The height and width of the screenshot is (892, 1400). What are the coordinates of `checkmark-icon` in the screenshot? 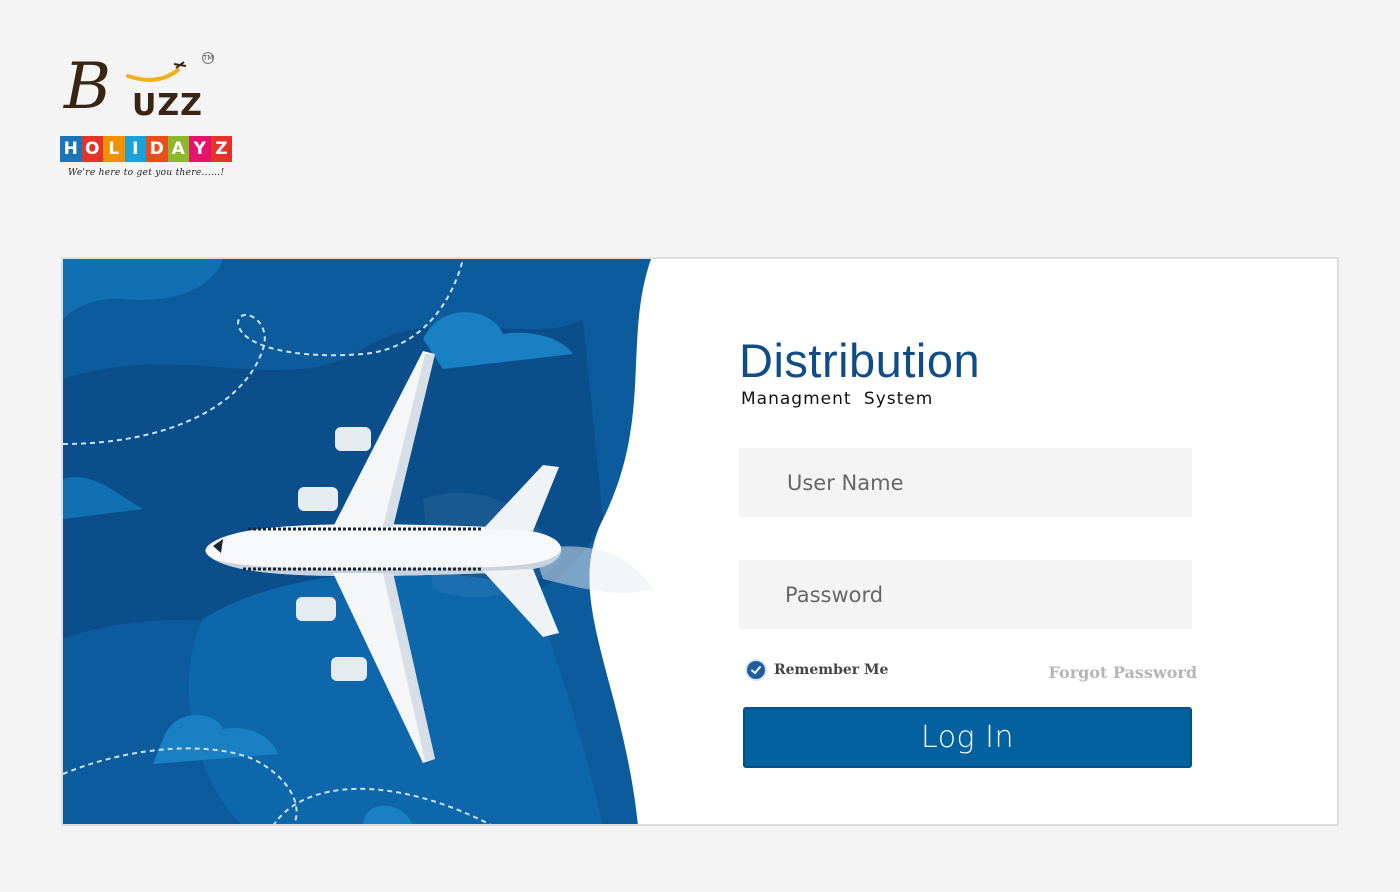 It's located at (756, 670).